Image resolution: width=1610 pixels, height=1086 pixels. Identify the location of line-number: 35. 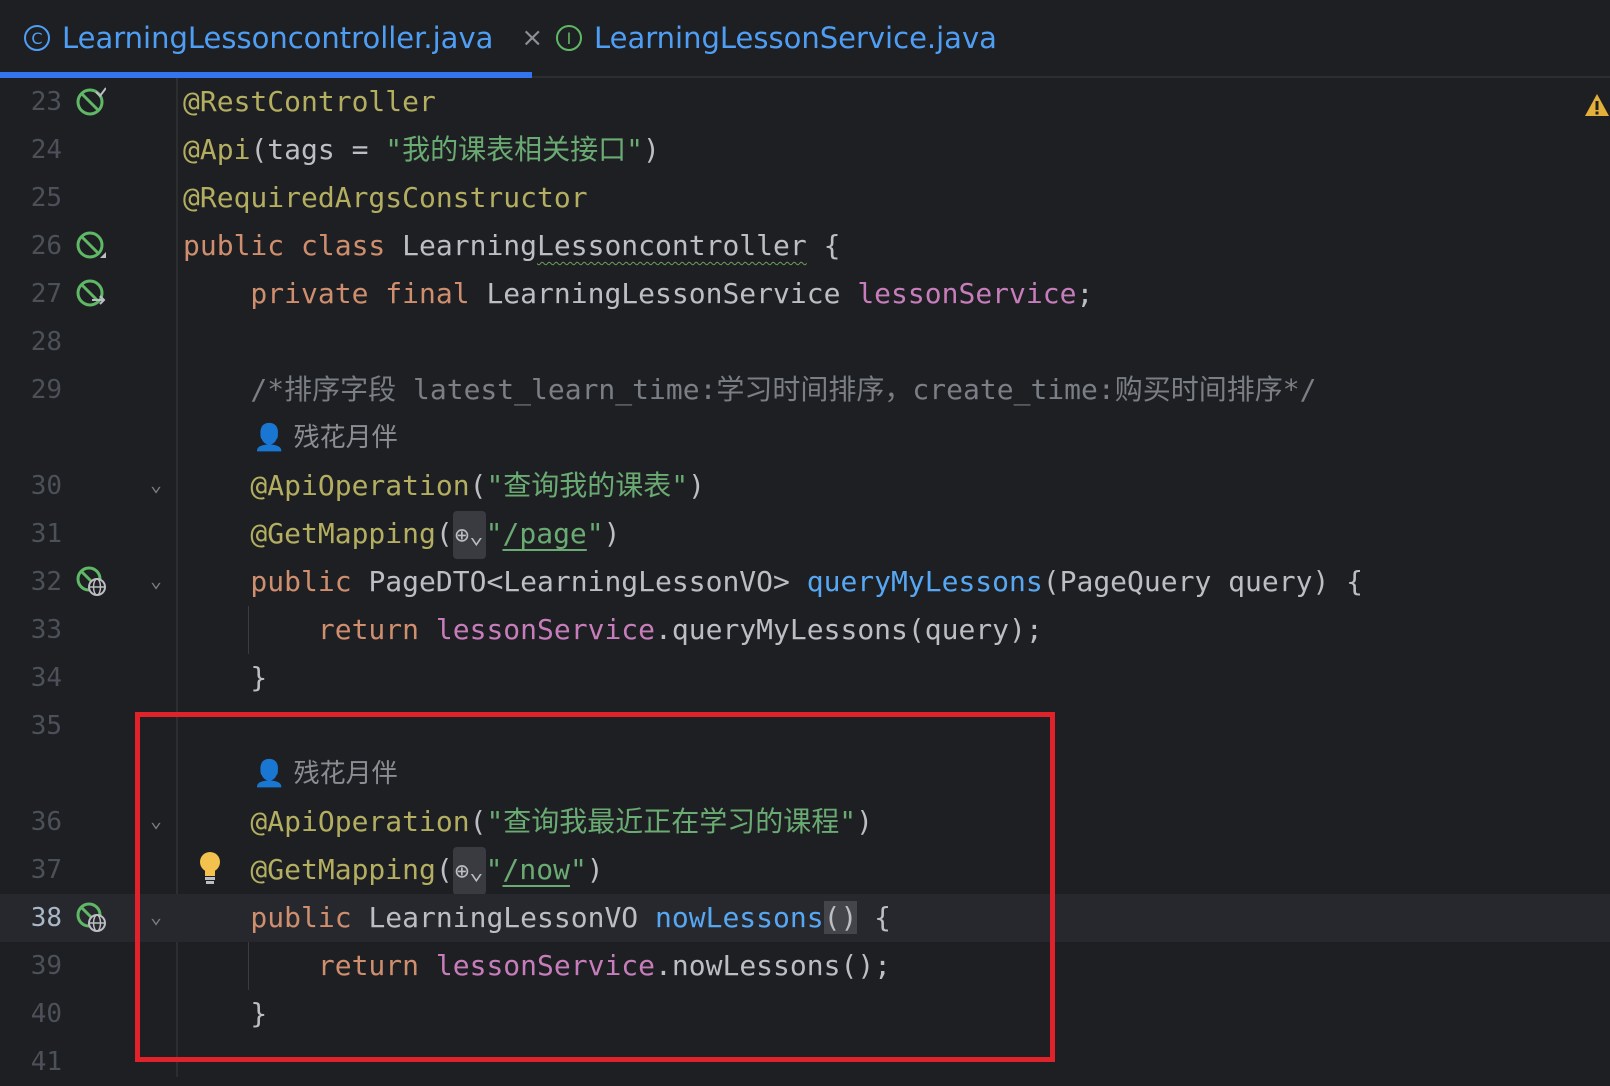
(46, 726).